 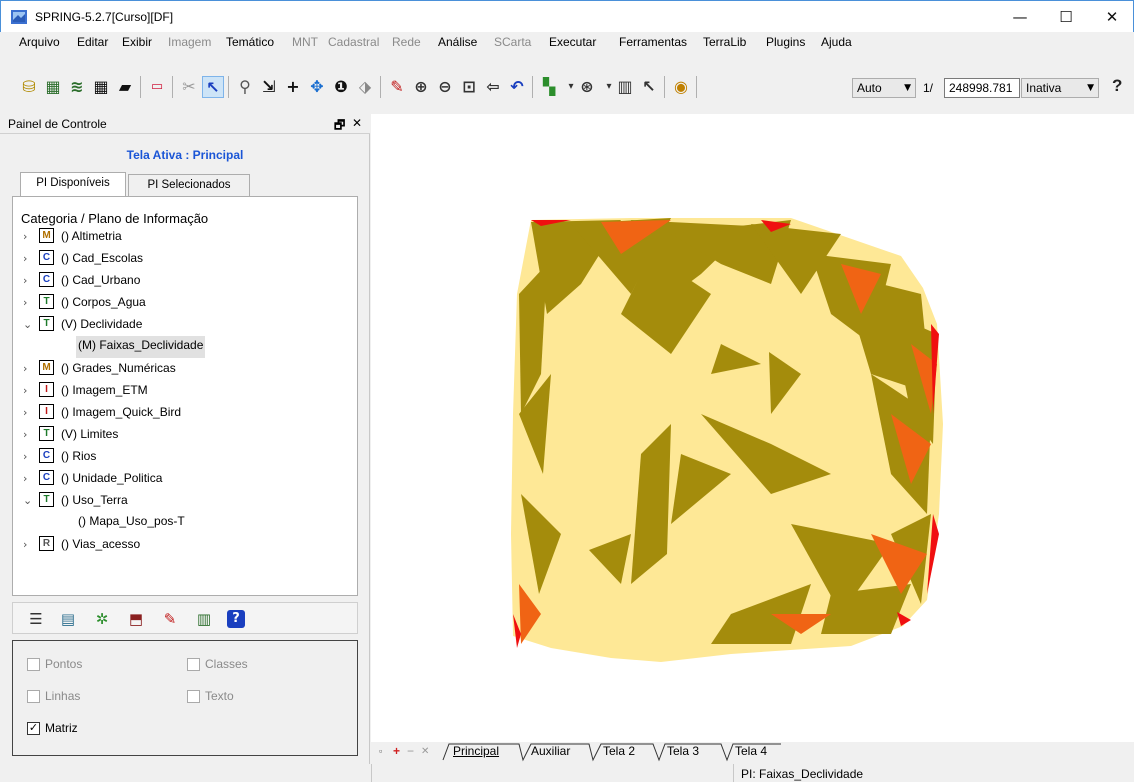 What do you see at coordinates (353, 42) in the screenshot?
I see `menu-cadastral: Cadastral` at bounding box center [353, 42].